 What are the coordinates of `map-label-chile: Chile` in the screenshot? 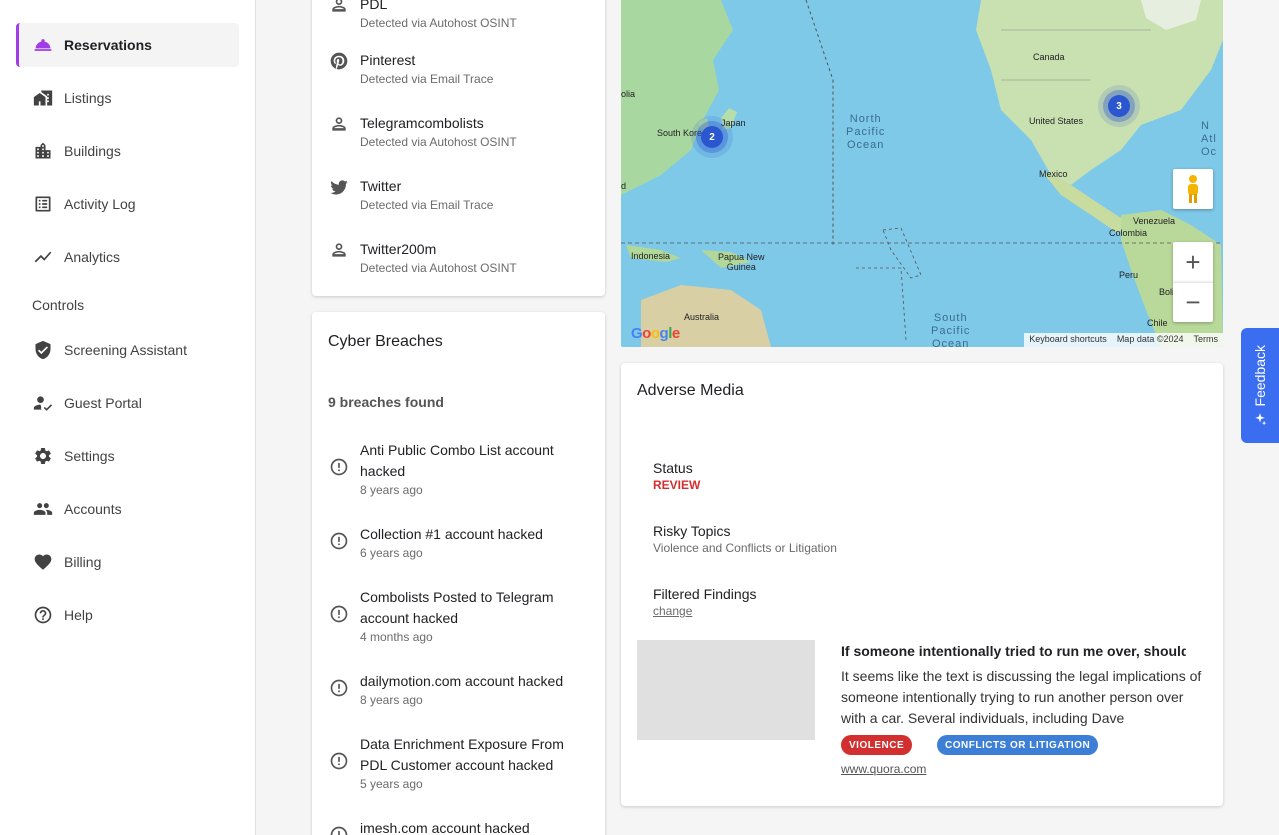 It's located at (1157, 323).